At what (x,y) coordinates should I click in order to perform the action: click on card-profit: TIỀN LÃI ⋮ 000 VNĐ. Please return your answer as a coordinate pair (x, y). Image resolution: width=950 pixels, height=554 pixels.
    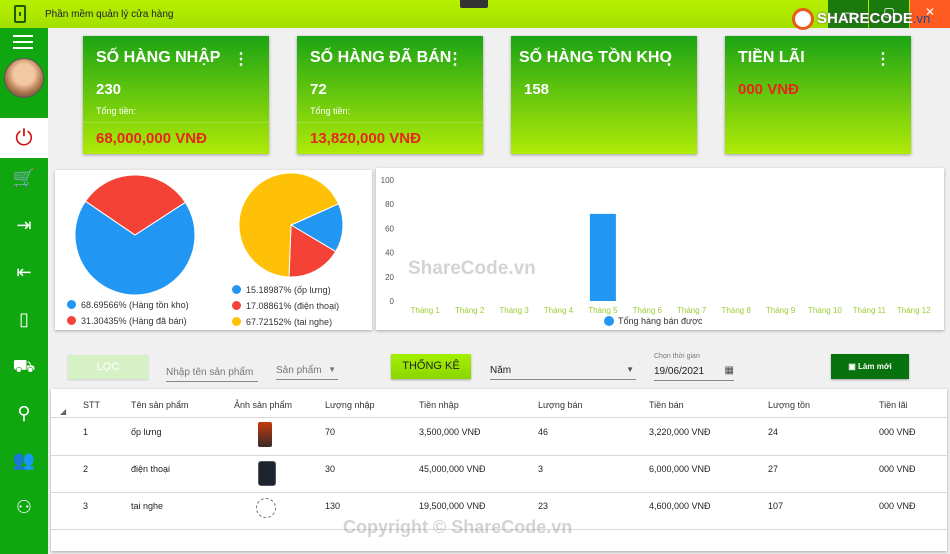
    Looking at the image, I should click on (818, 95).